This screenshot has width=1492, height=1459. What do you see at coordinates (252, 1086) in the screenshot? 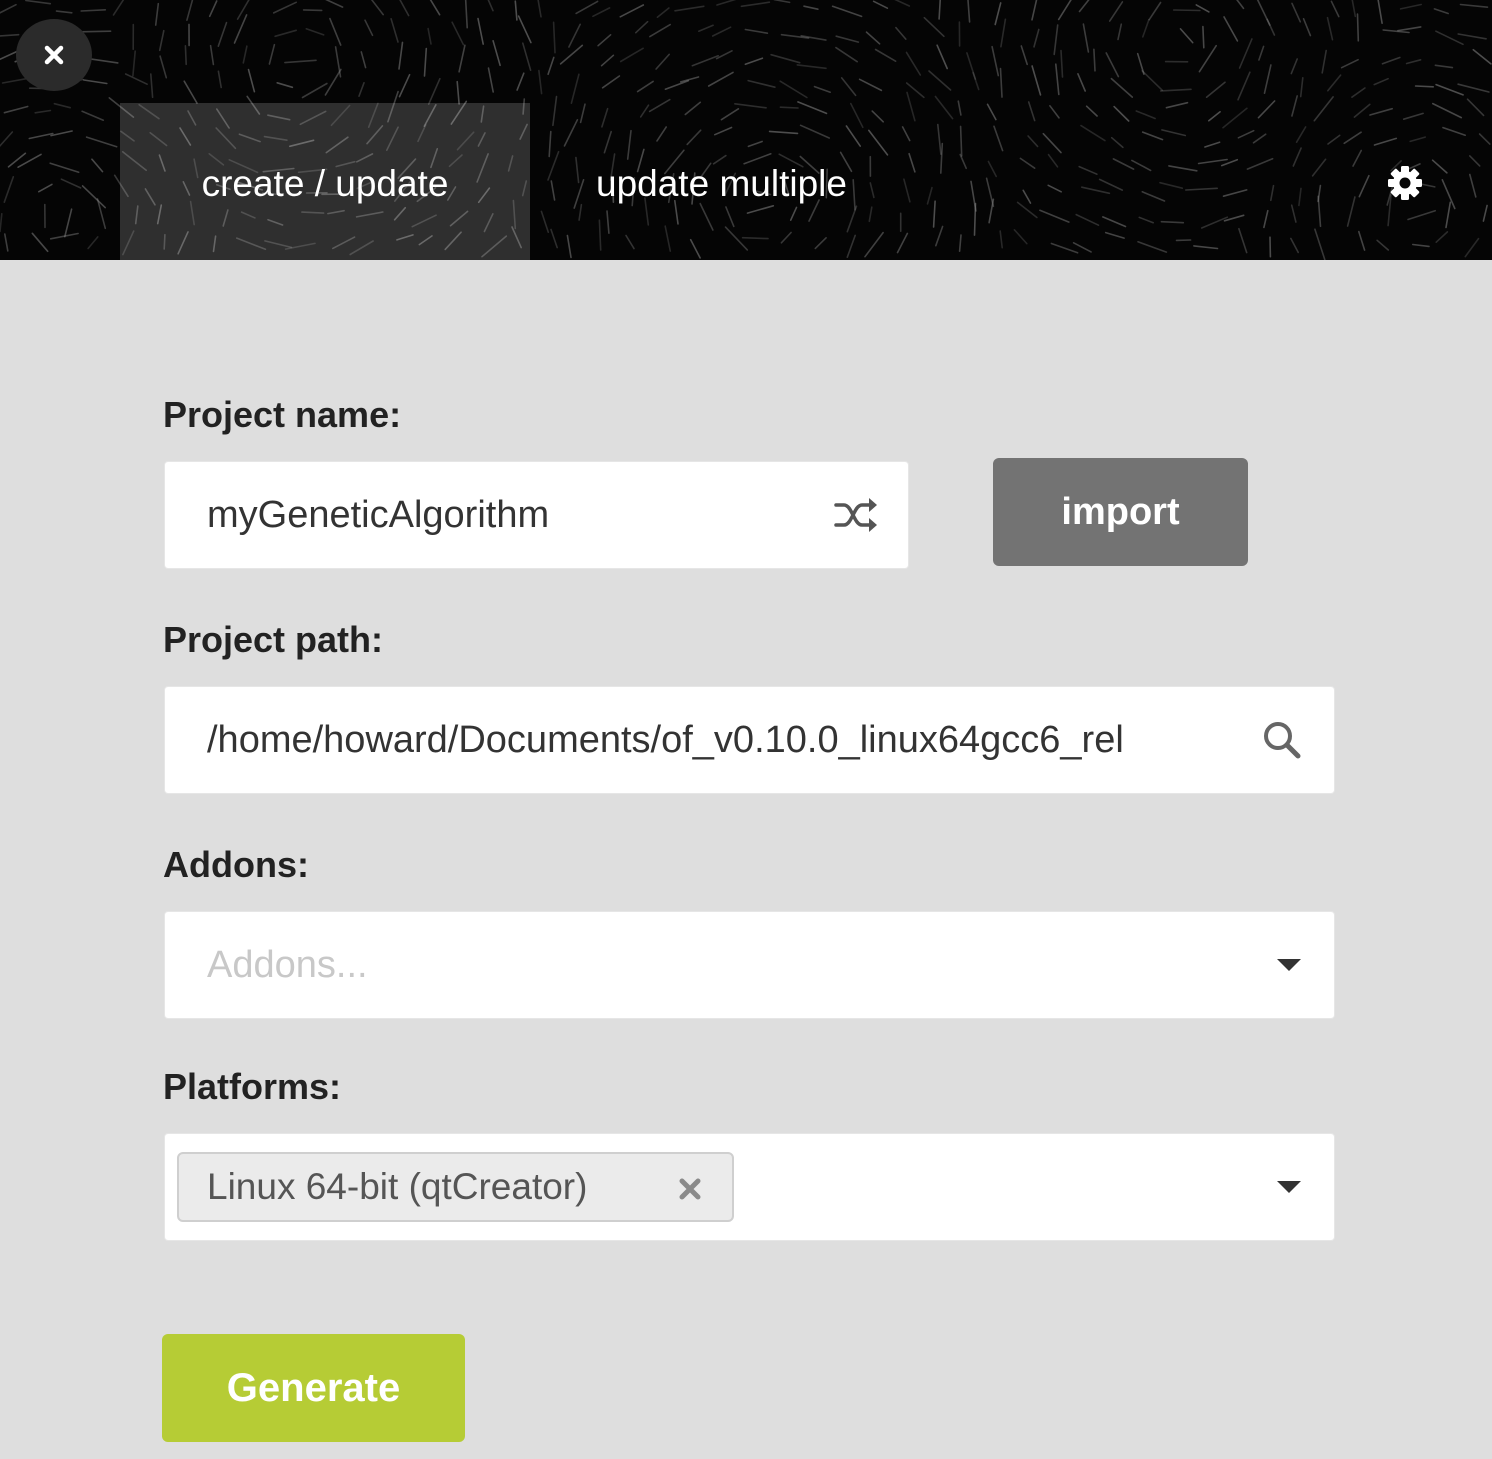
I see `platforms-label: Platforms:` at bounding box center [252, 1086].